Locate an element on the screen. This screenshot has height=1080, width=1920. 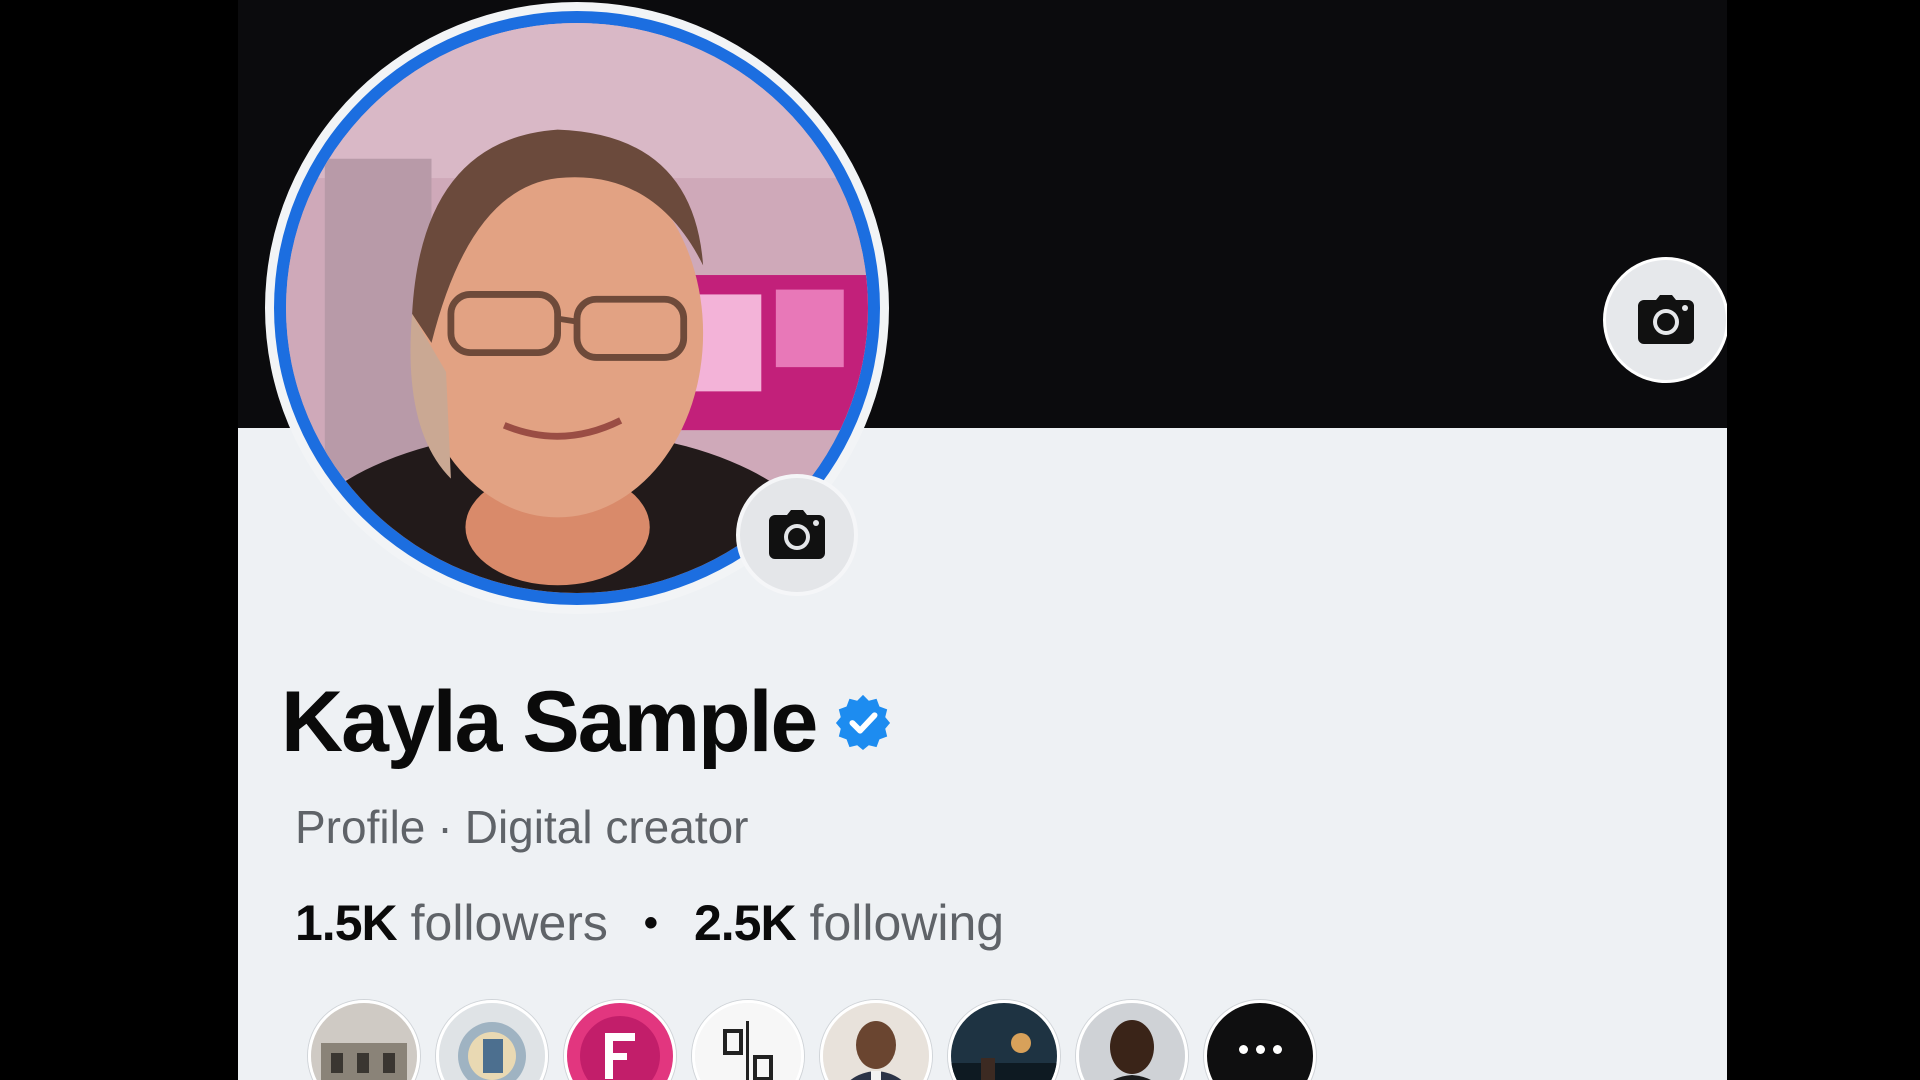
follower-avatars is located at coordinates (812, 1040).